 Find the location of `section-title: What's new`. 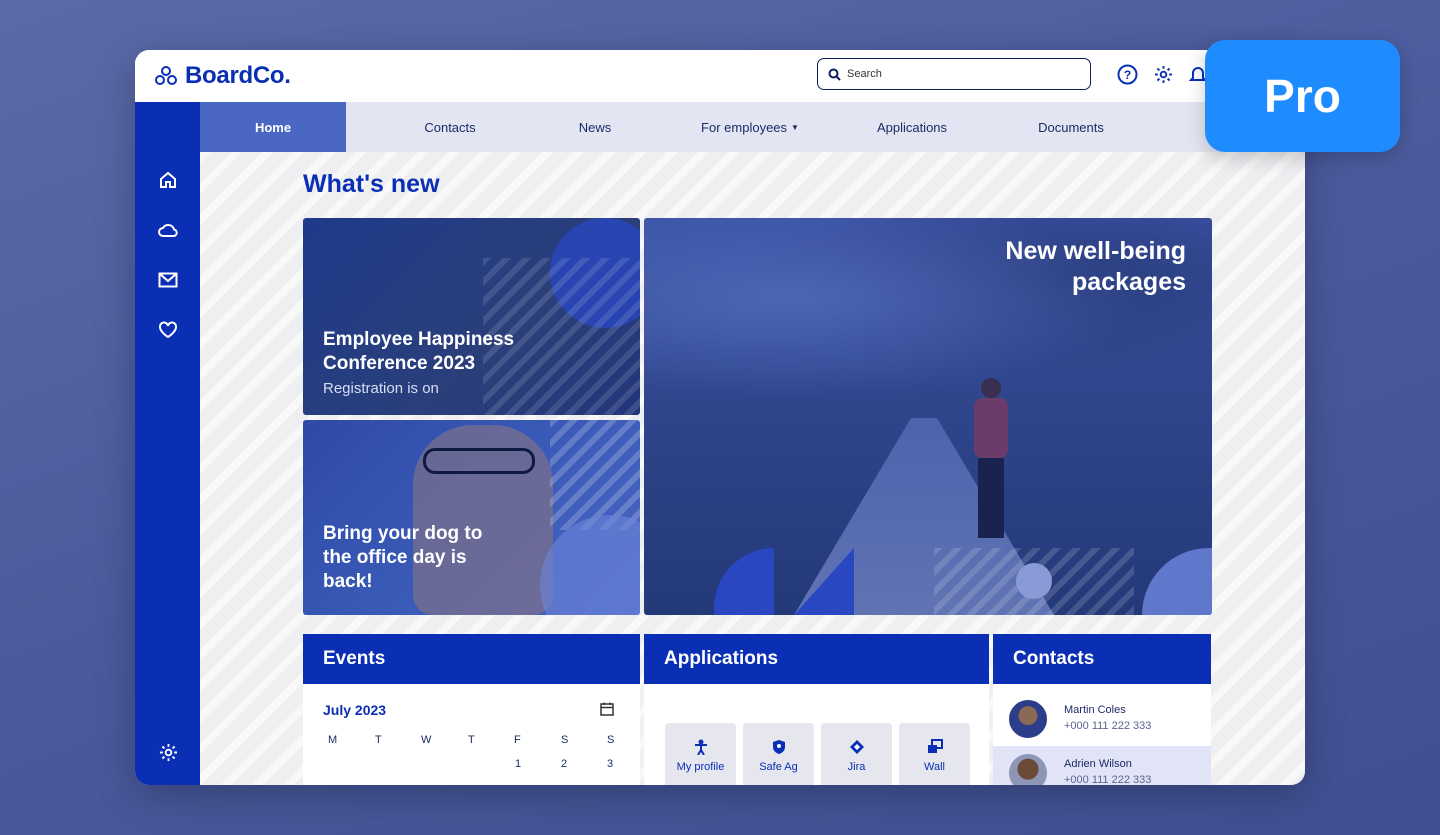

section-title: What's new is located at coordinates (371, 184).